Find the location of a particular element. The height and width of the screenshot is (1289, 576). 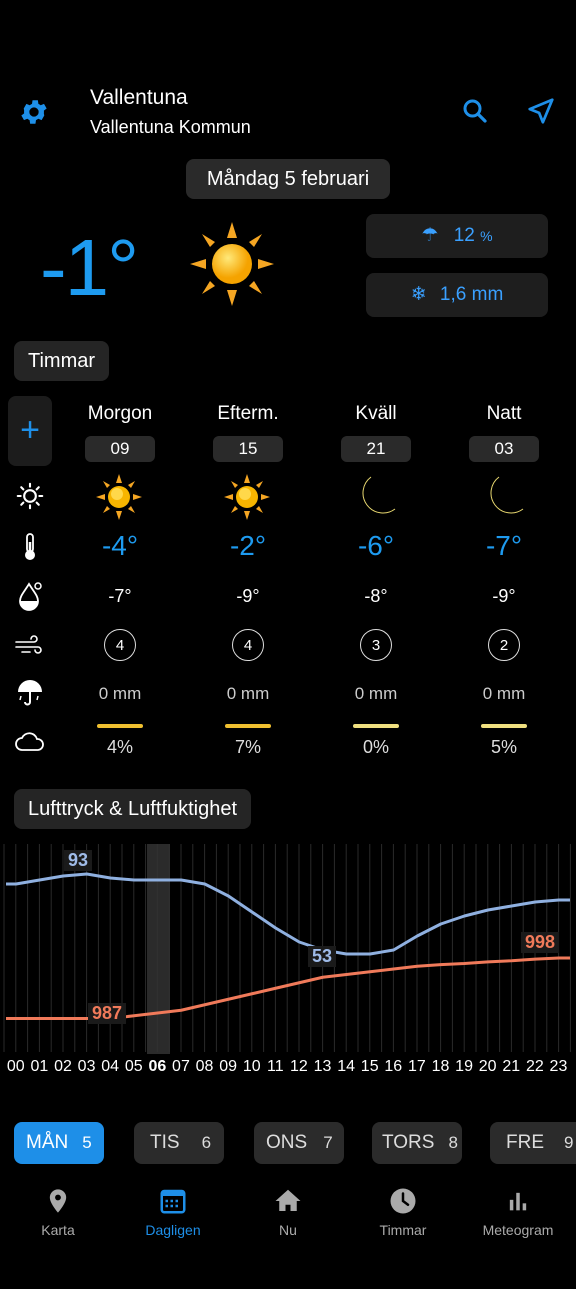

bar-chart-icon is located at coordinates (518, 1204).